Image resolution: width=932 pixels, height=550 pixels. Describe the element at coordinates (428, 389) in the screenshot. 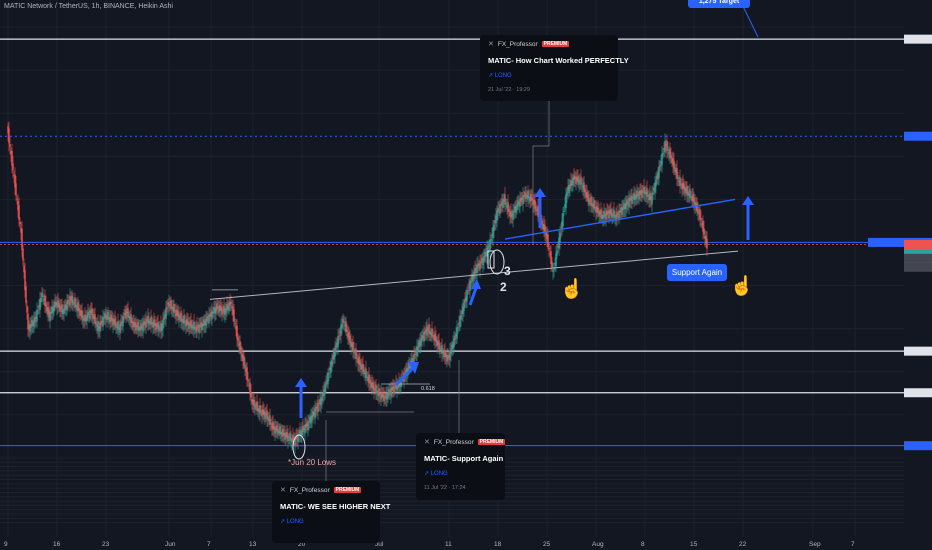

I see `fib-level-label: 0.618` at that location.